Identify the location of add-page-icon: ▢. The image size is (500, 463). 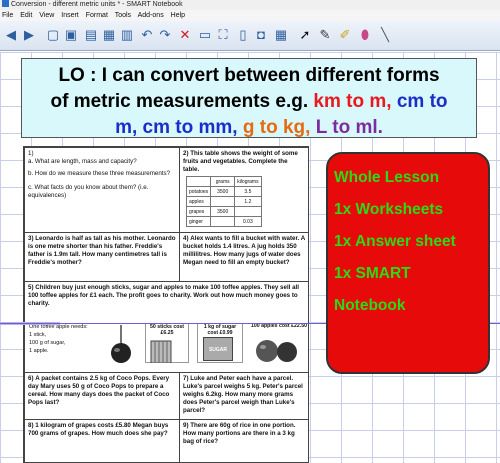
(53, 35).